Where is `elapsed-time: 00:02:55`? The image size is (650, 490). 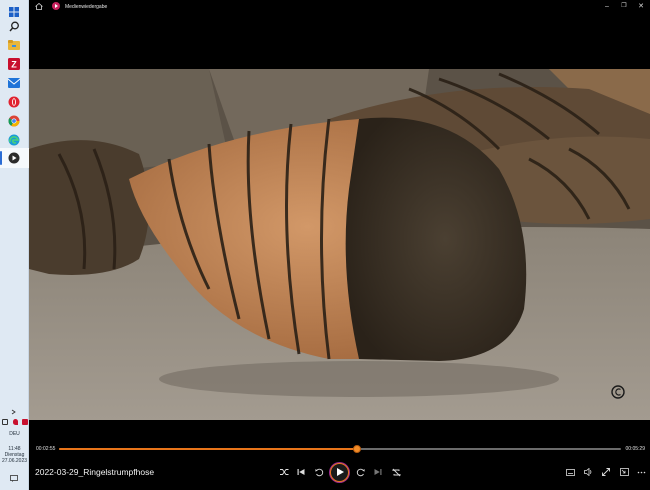
elapsed-time: 00:02:55 is located at coordinates (46, 449).